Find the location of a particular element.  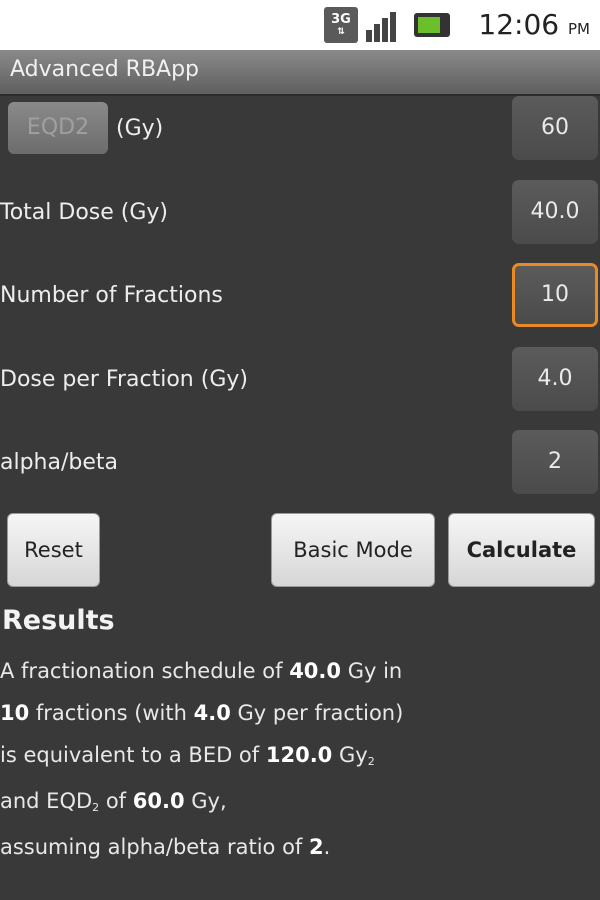

results-text-segment: fractions (with is located at coordinates (111, 713).